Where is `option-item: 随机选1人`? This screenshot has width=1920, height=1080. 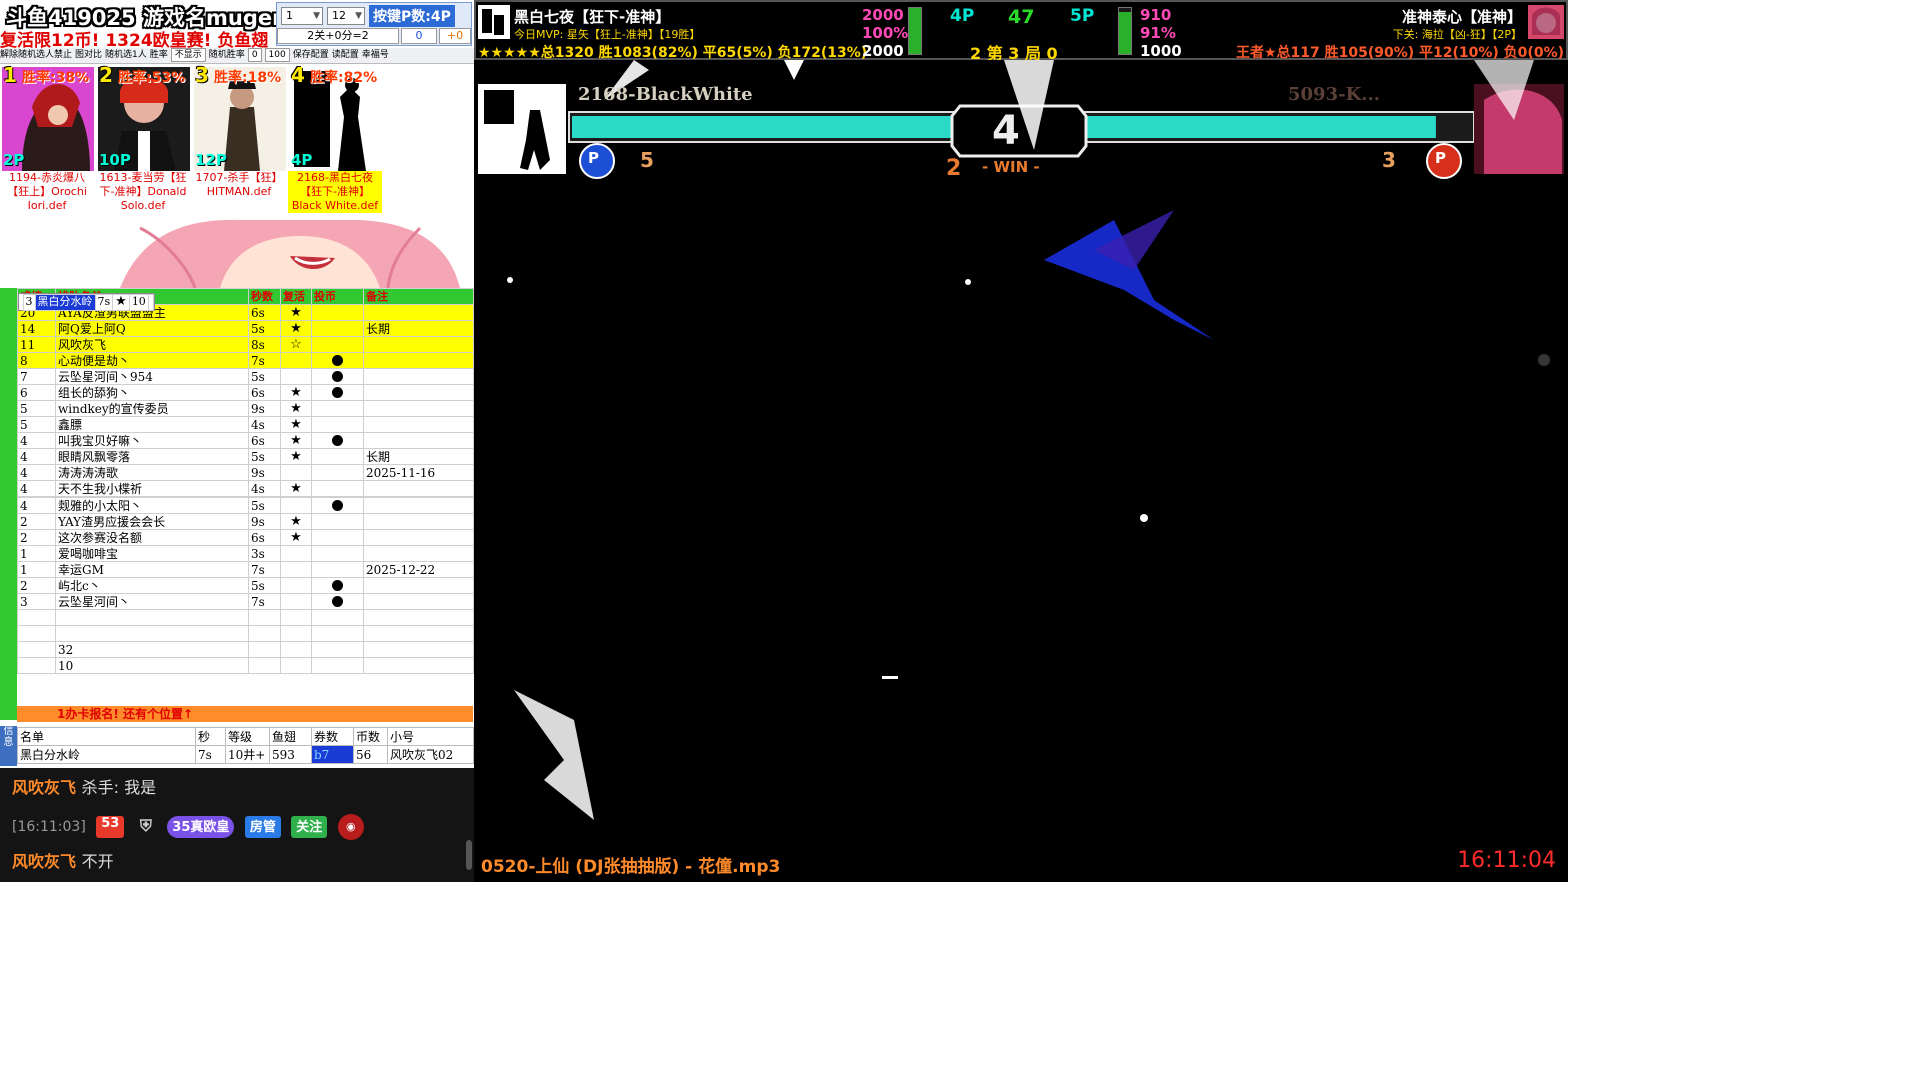
option-item: 随机选1人 is located at coordinates (126, 55).